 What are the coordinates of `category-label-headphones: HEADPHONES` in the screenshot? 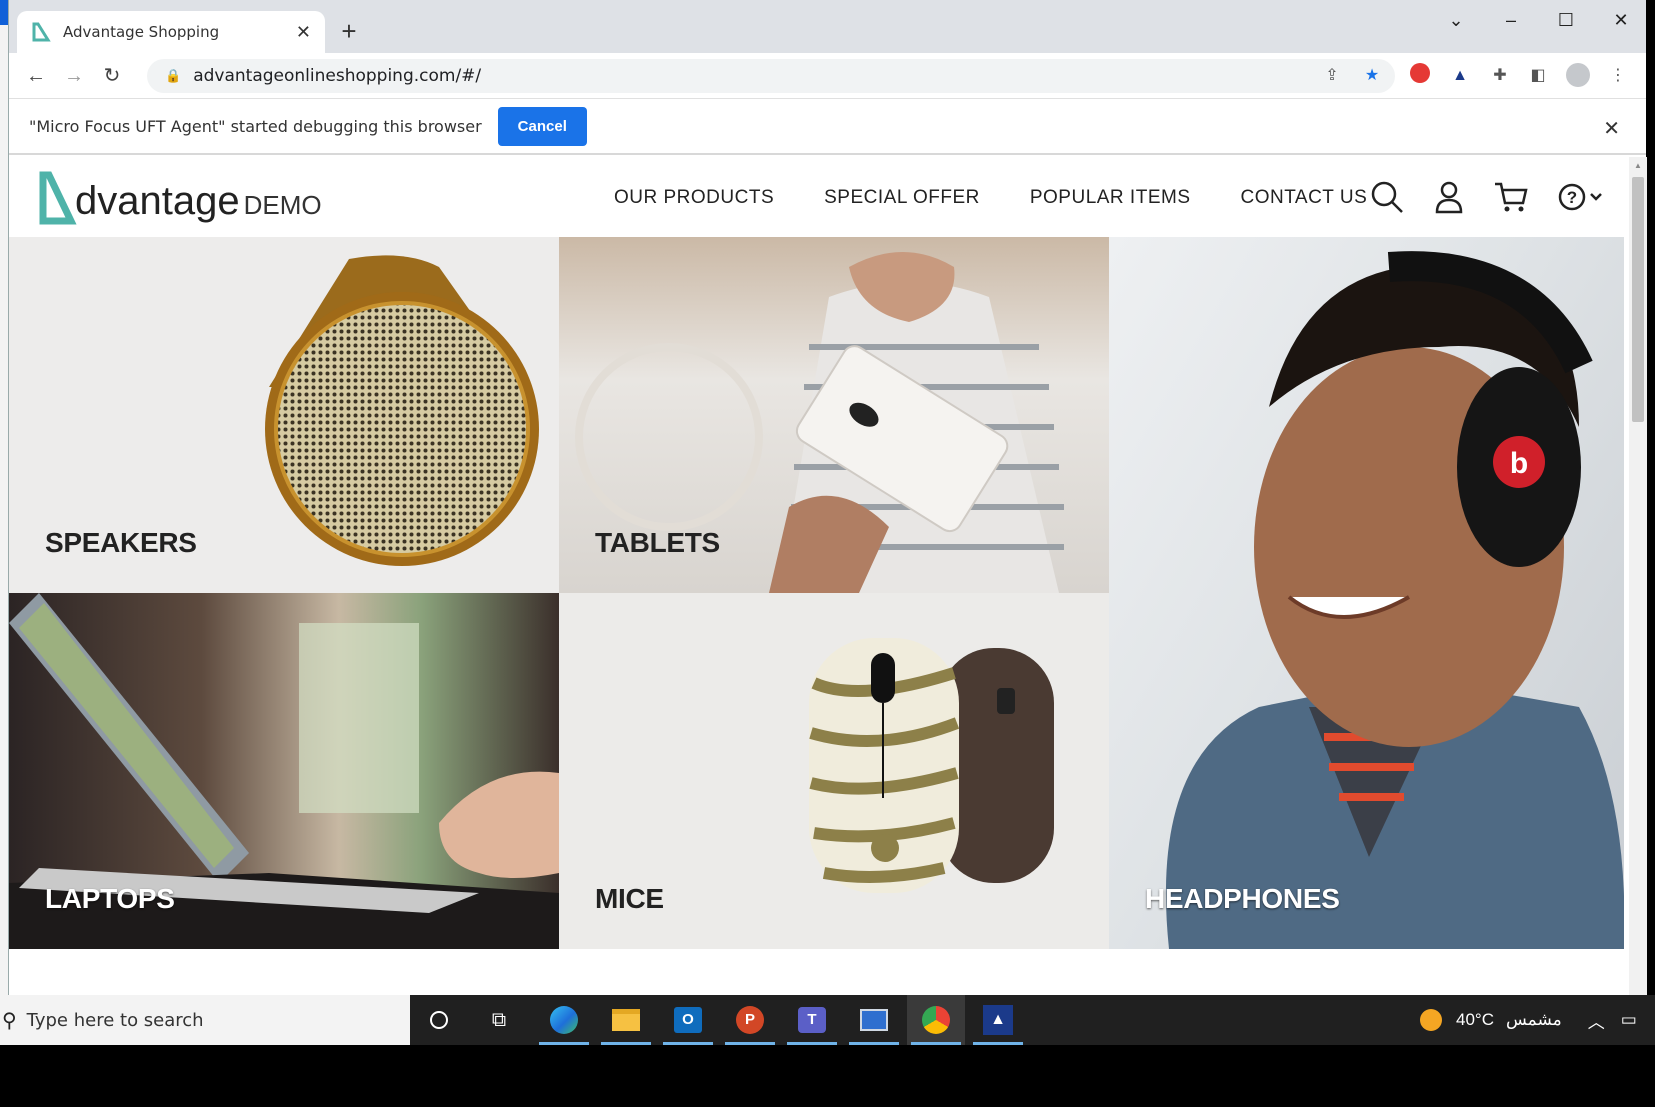 It's located at (1242, 898).